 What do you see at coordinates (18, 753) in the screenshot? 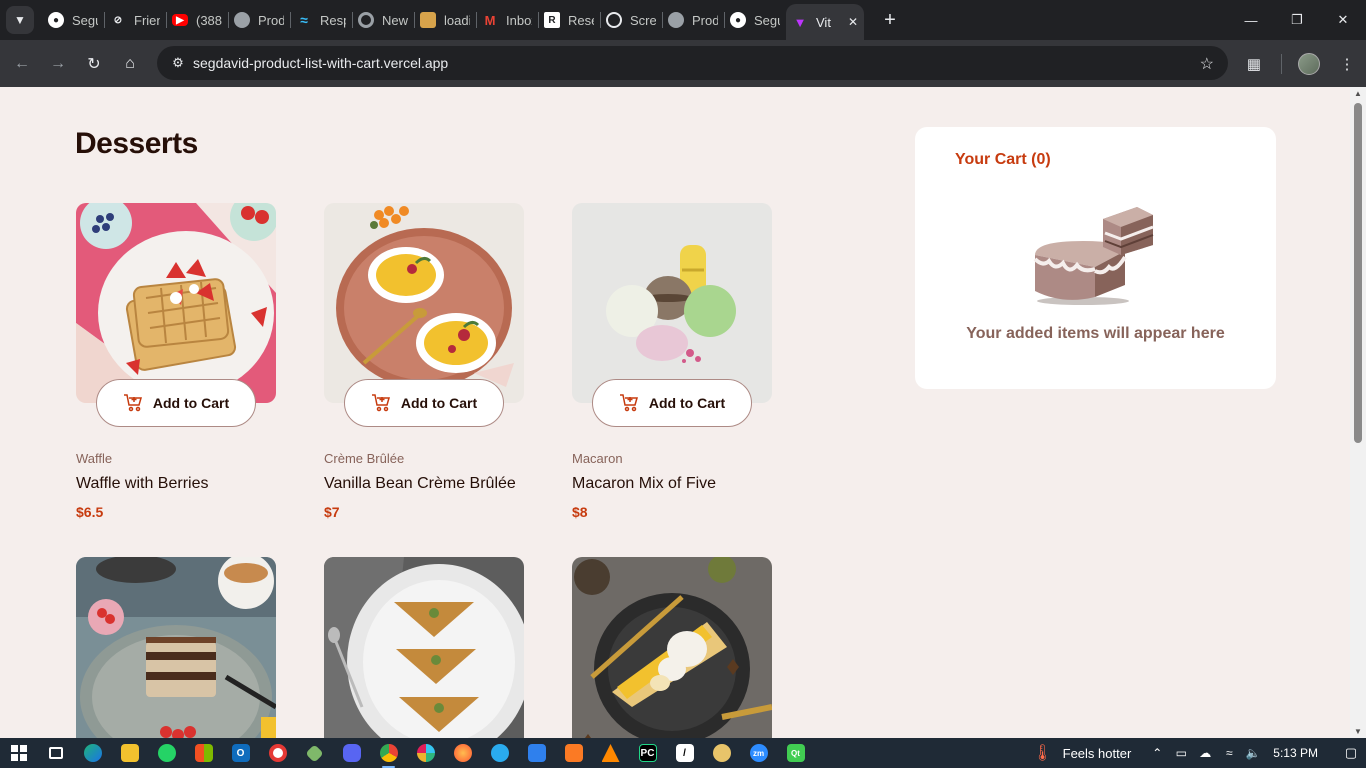
I see `start-button` at bounding box center [18, 753].